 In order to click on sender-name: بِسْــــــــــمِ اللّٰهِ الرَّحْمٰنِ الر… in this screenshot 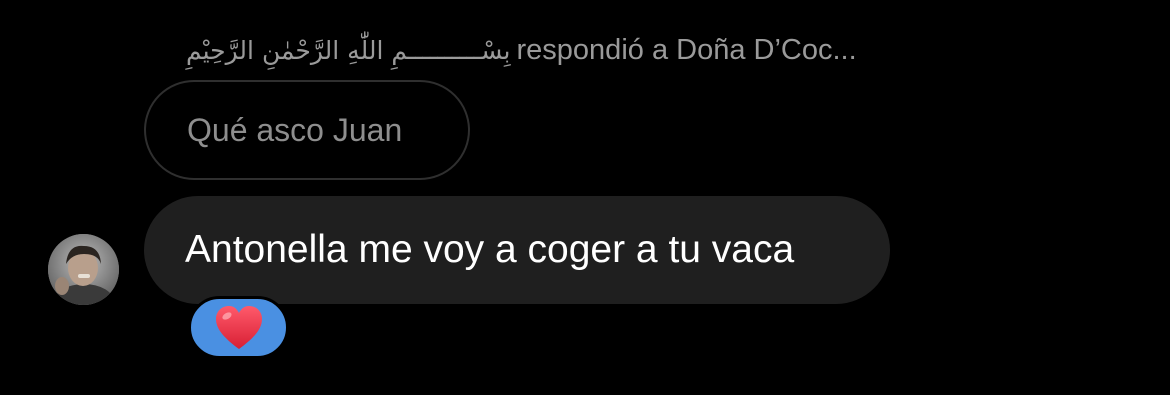, I will do `click(349, 50)`.